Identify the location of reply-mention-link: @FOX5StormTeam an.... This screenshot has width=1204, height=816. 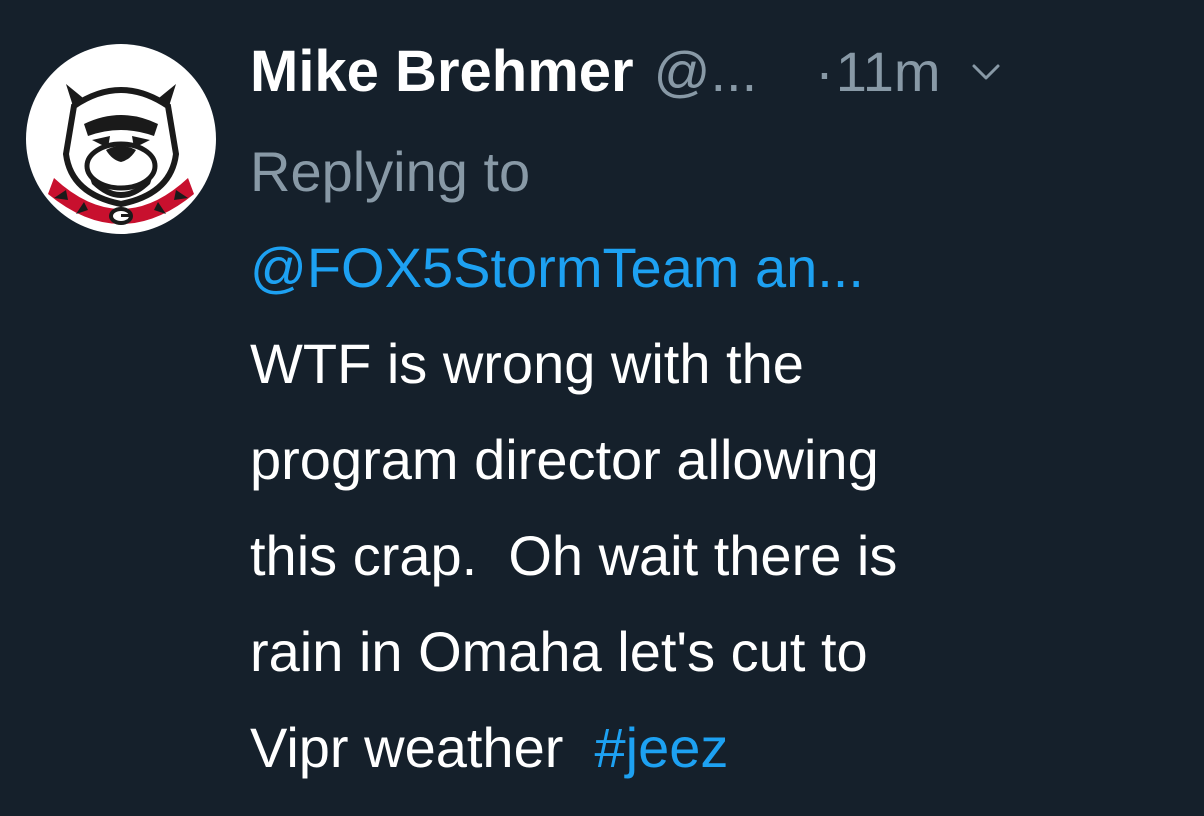
(715, 268).